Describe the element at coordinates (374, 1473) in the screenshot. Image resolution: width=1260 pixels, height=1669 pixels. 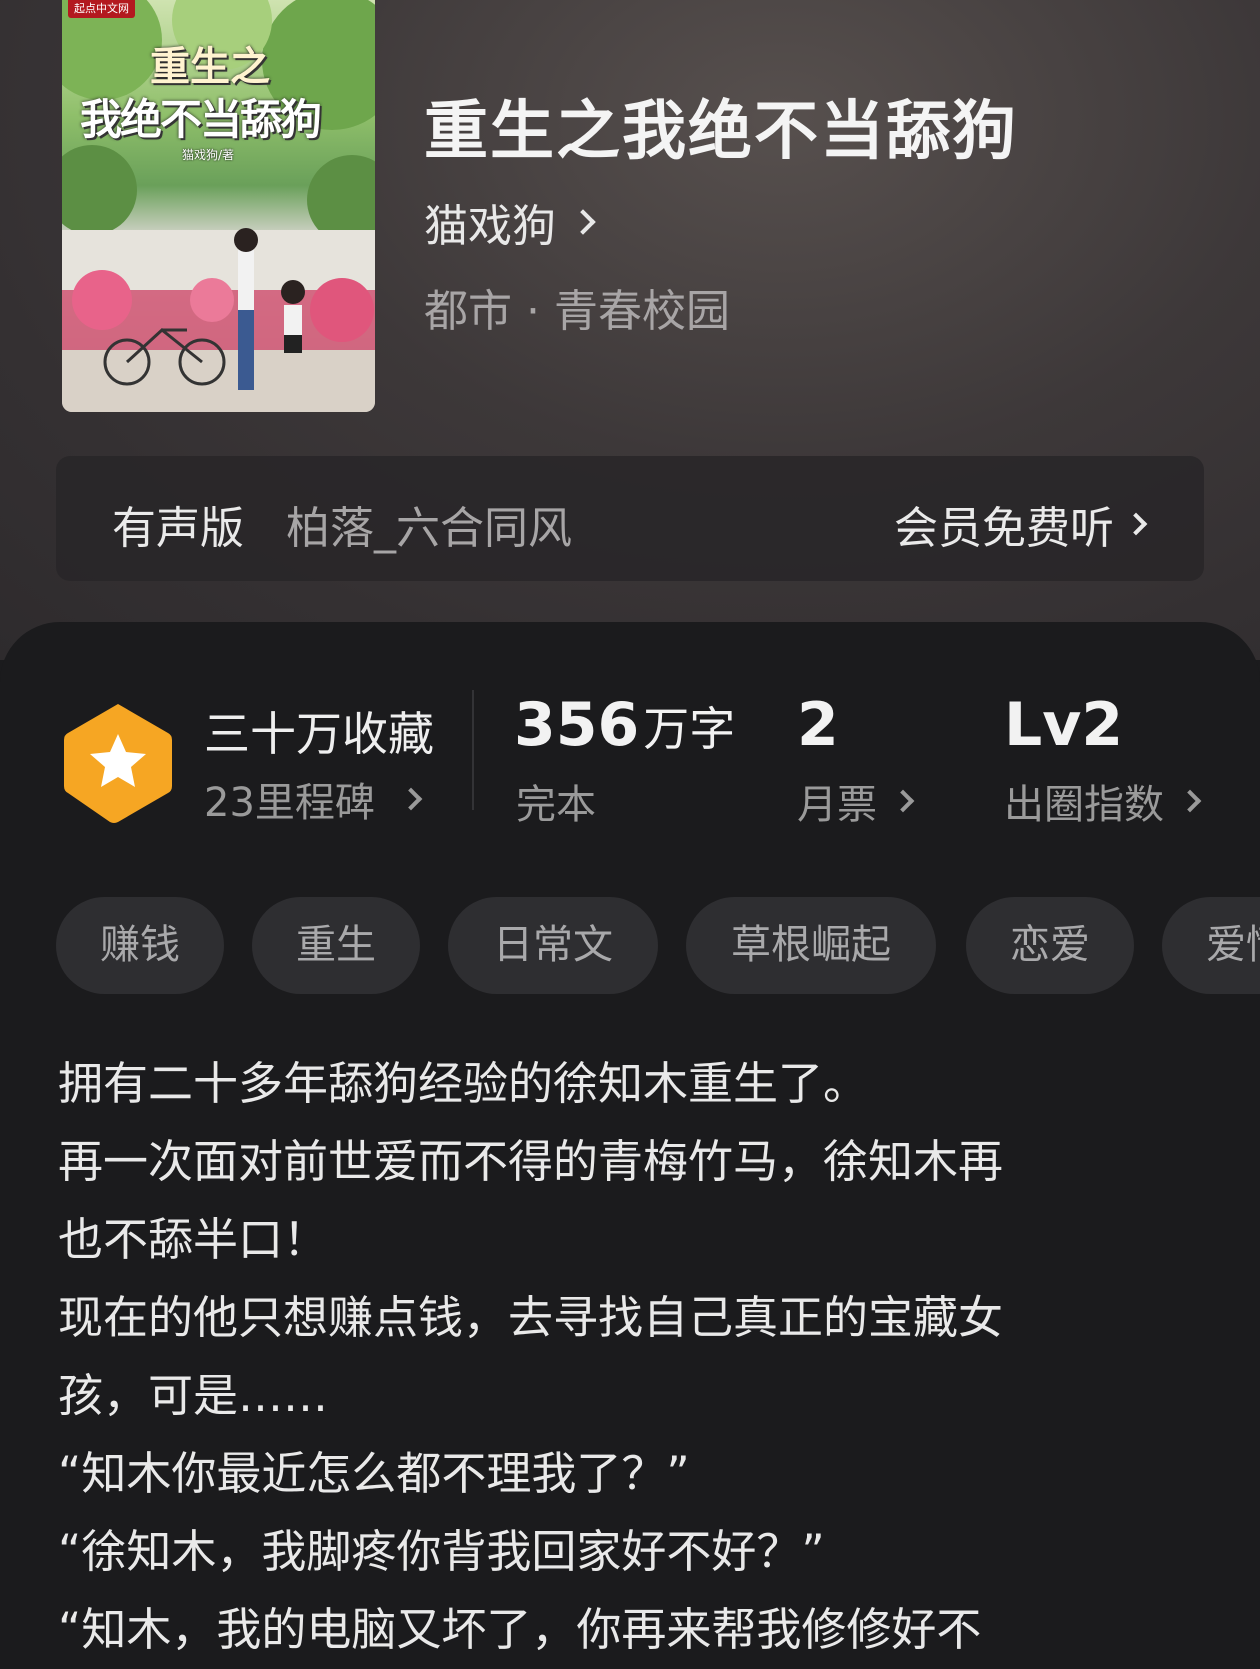
I see `description-line: “知木你最近怎么都不理我了？”` at that location.